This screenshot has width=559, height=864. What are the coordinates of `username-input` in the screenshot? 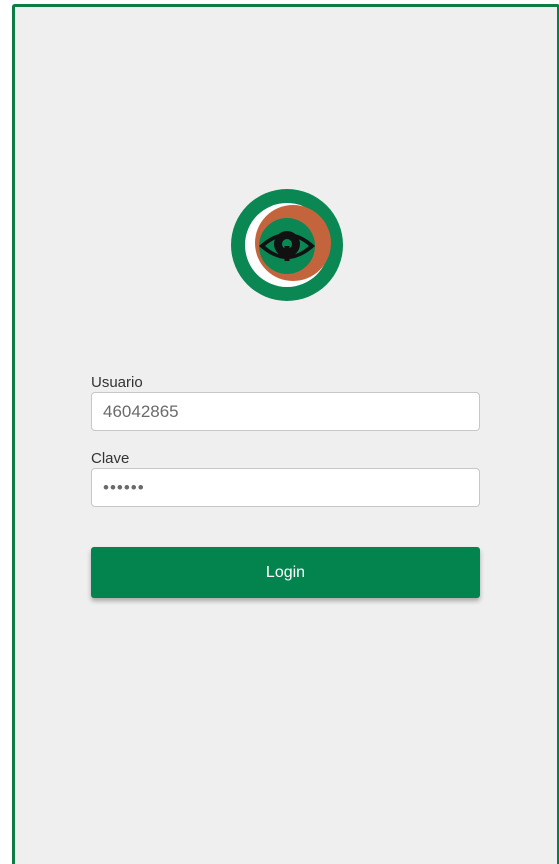 It's located at (285, 411).